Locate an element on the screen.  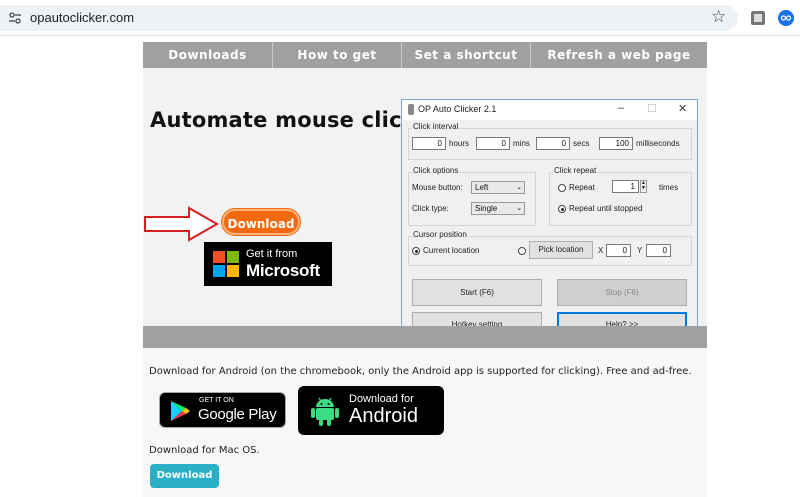
secs-label: secs is located at coordinates (581, 143).